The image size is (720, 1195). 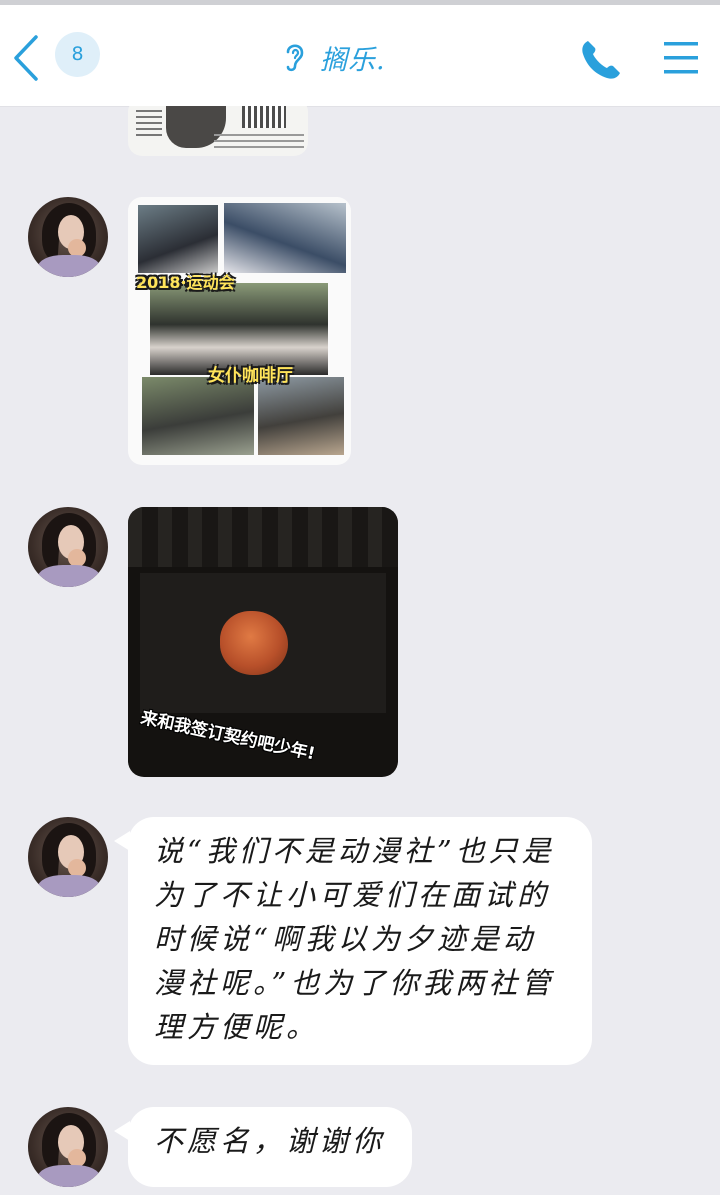 I want to click on hamburger-menu-icon, so click(x=681, y=58).